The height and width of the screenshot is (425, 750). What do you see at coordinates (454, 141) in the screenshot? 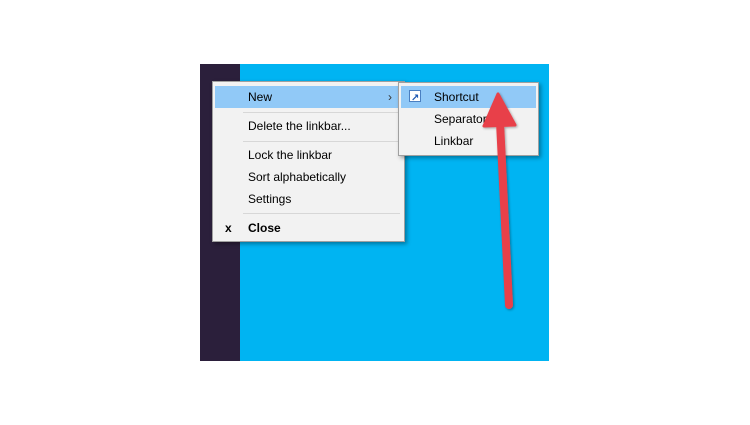
I see `submenu-item-linkbar-label: Linkbar` at bounding box center [454, 141].